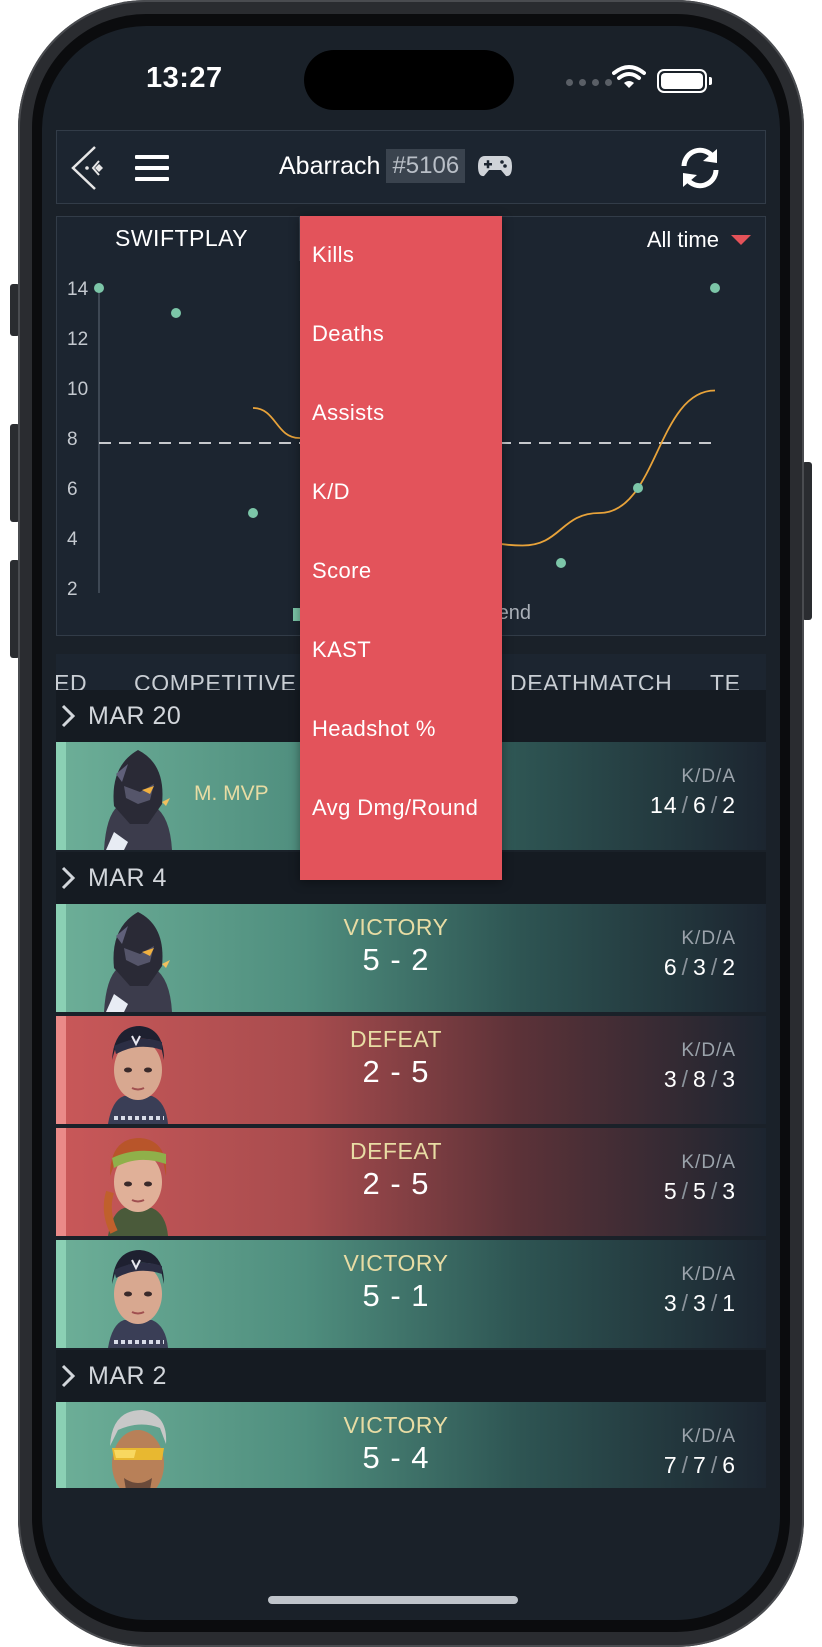  I want to click on time-filter-label: All time, so click(682, 239).